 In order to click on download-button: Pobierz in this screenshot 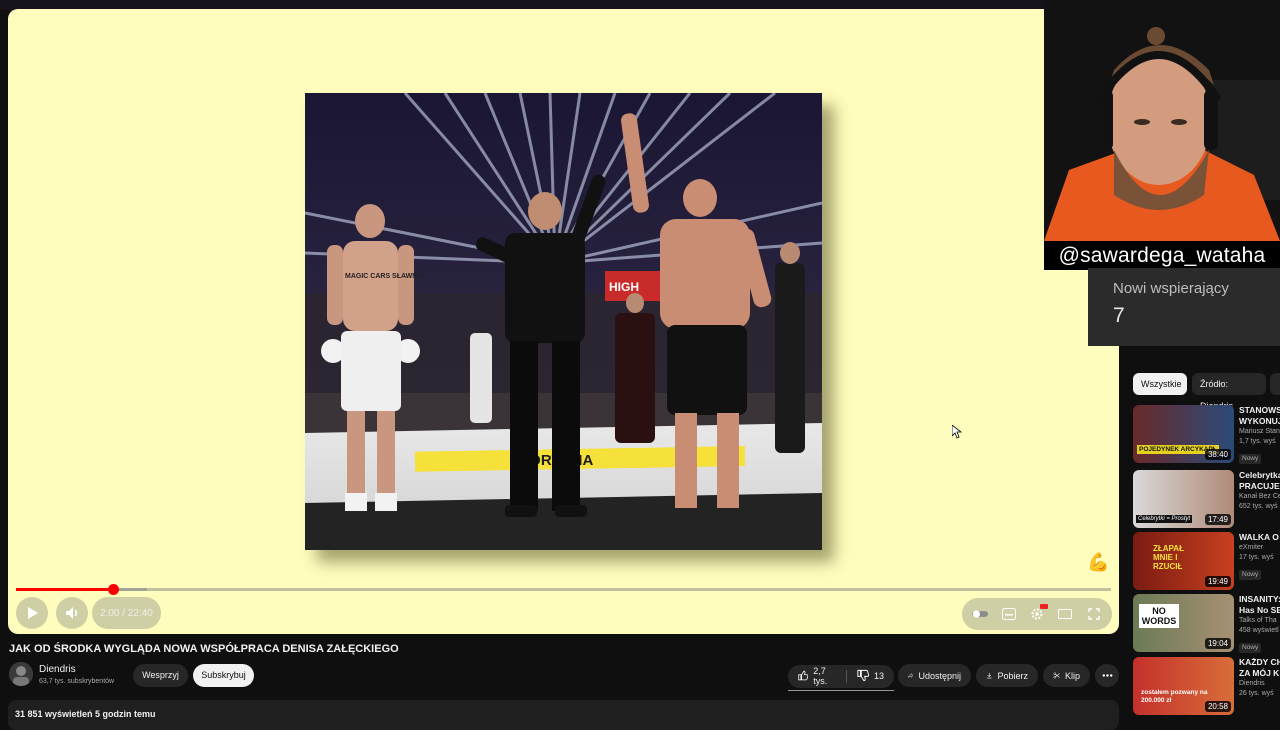, I will do `click(1007, 675)`.